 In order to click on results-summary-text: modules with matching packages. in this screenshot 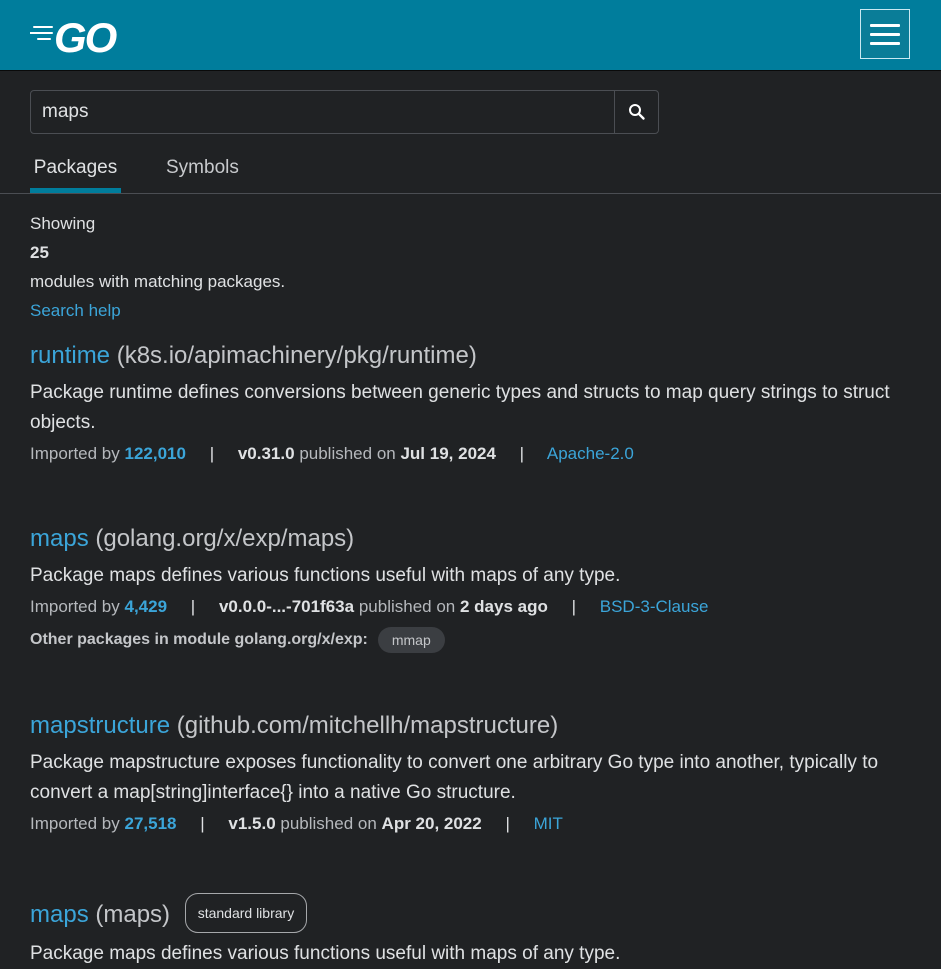, I will do `click(158, 281)`.